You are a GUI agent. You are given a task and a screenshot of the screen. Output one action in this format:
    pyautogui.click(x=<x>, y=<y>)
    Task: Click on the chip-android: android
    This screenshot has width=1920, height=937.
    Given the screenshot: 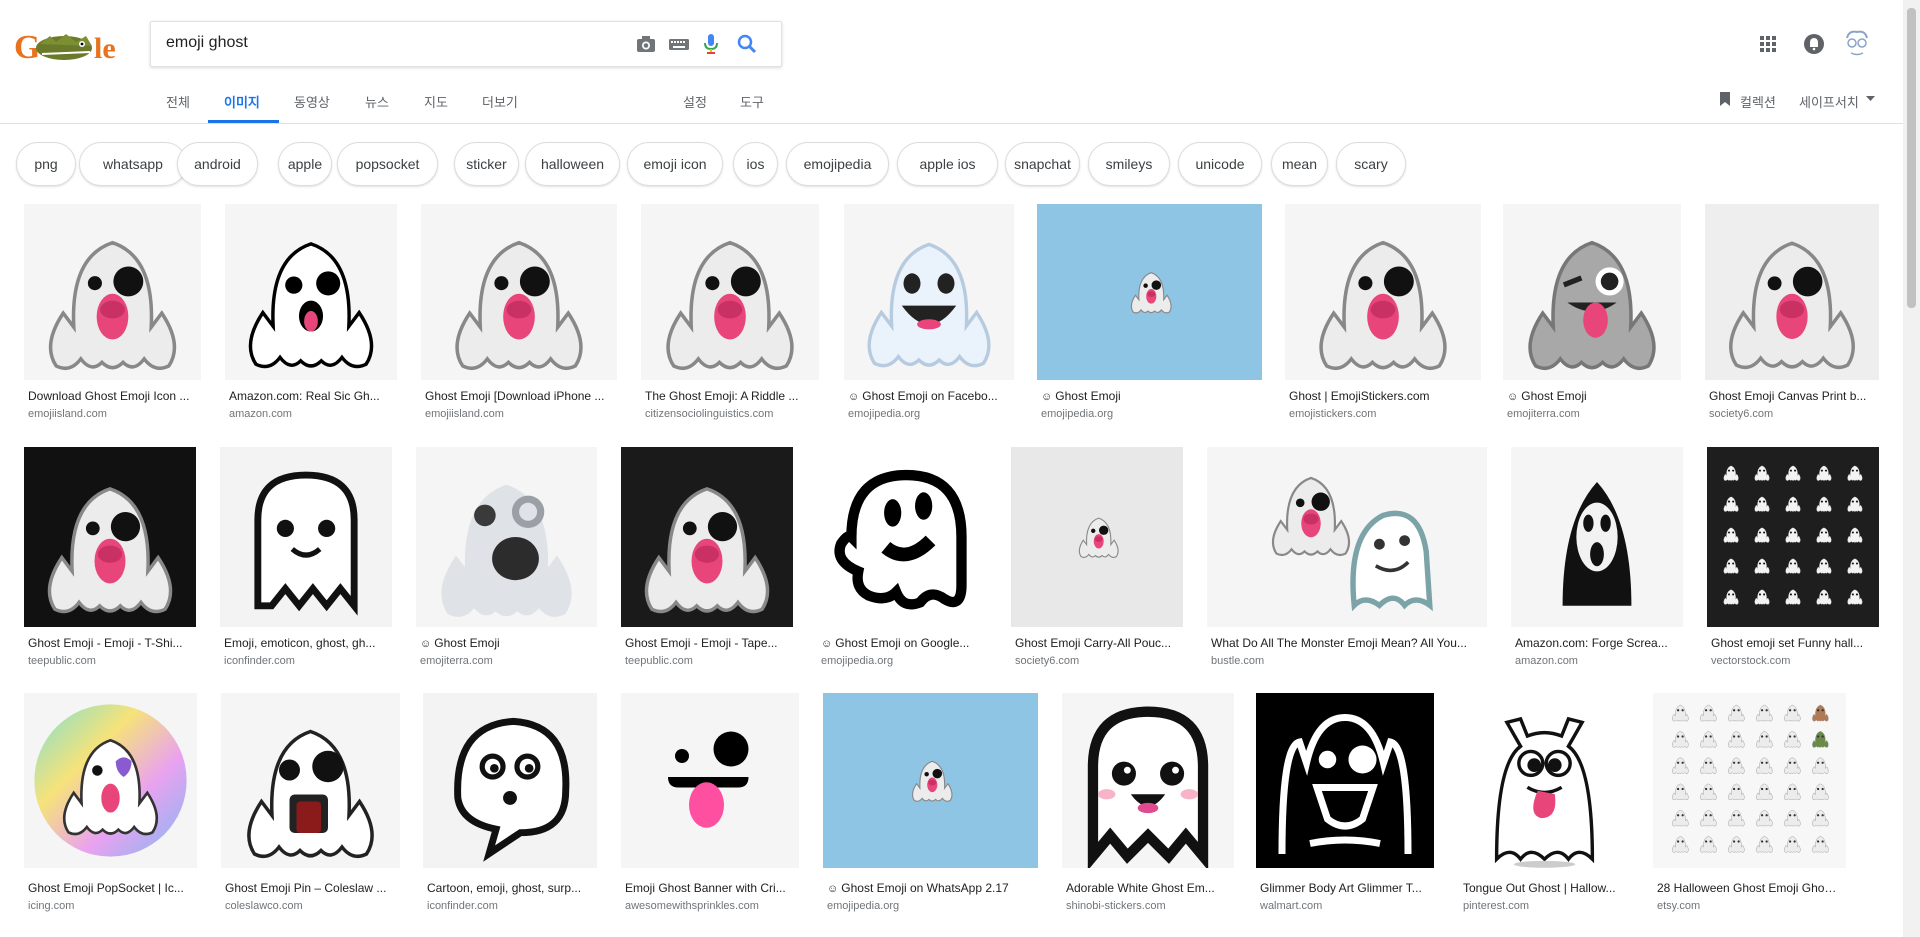 What is the action you would take?
    pyautogui.click(x=217, y=164)
    